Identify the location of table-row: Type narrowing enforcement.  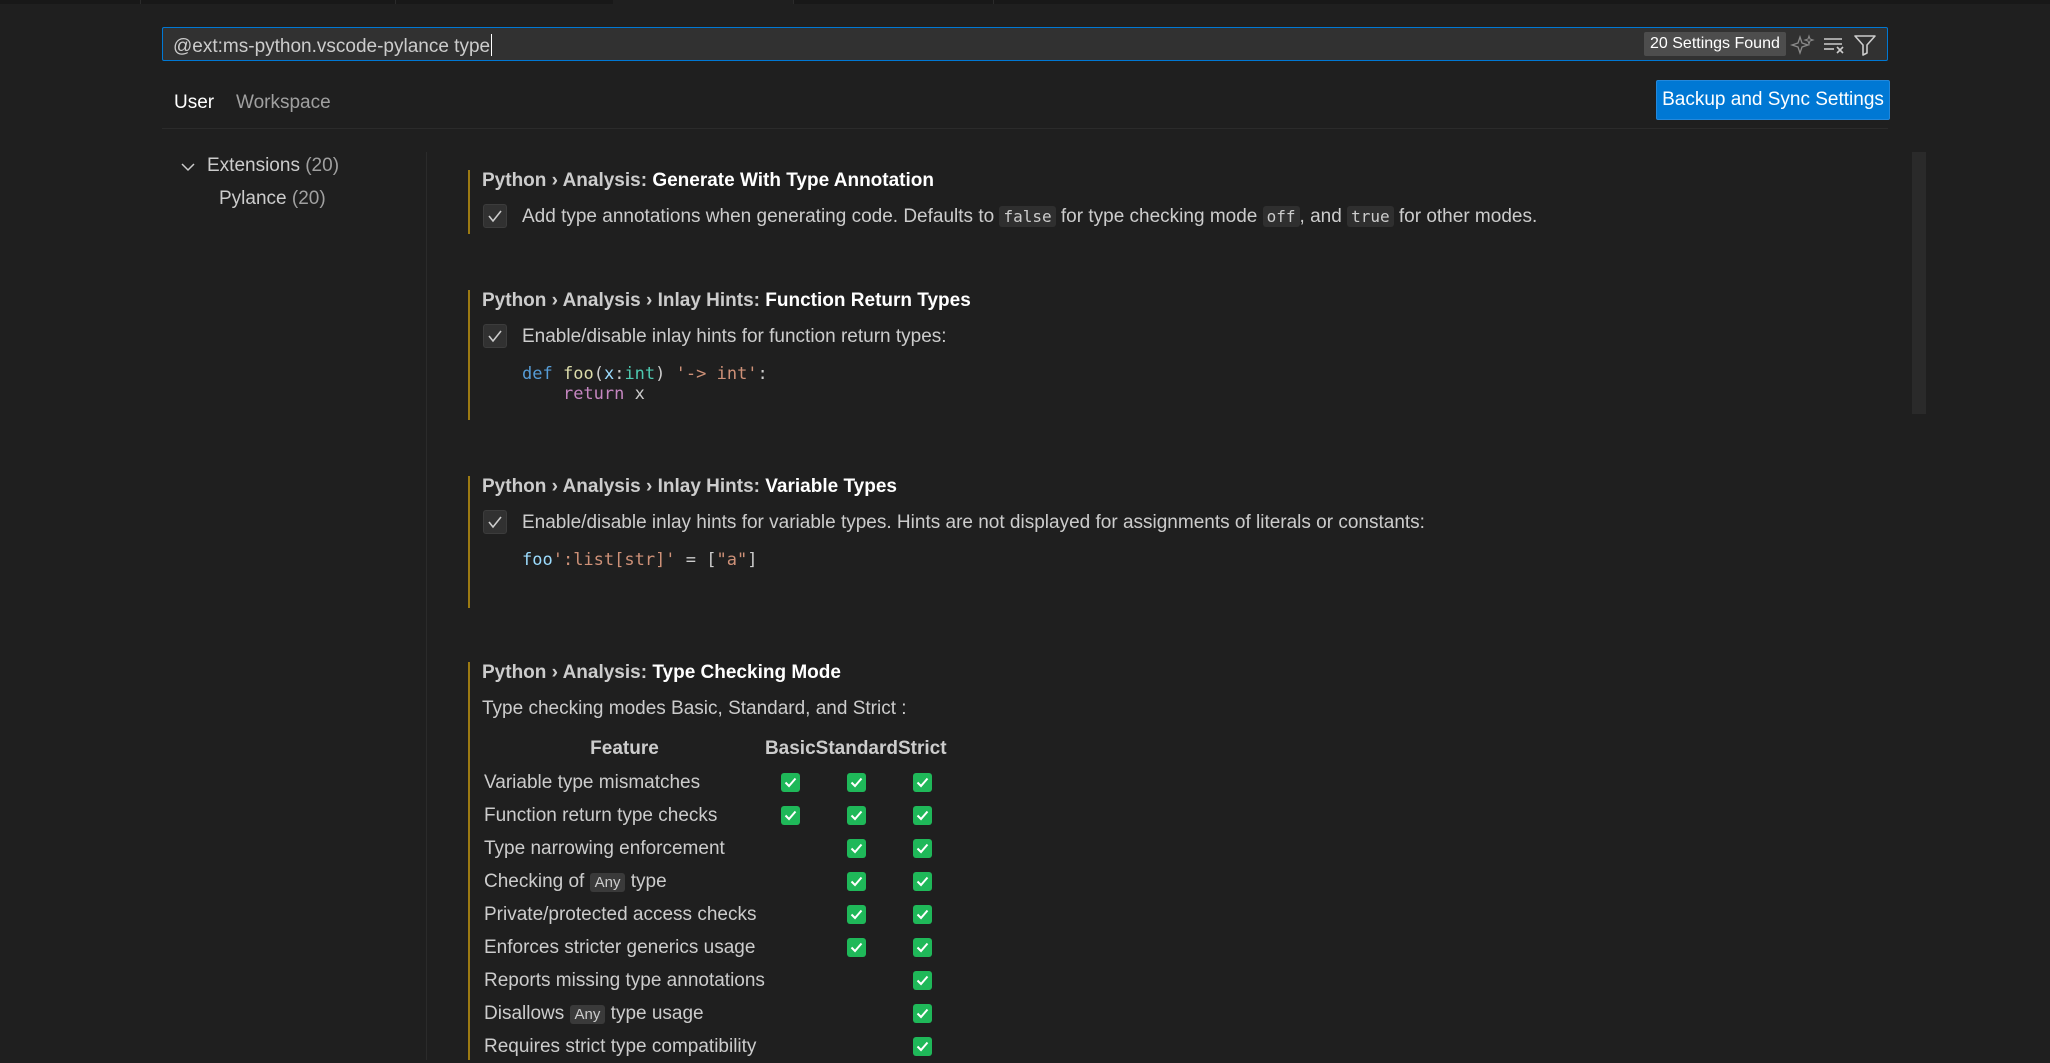
(715, 848).